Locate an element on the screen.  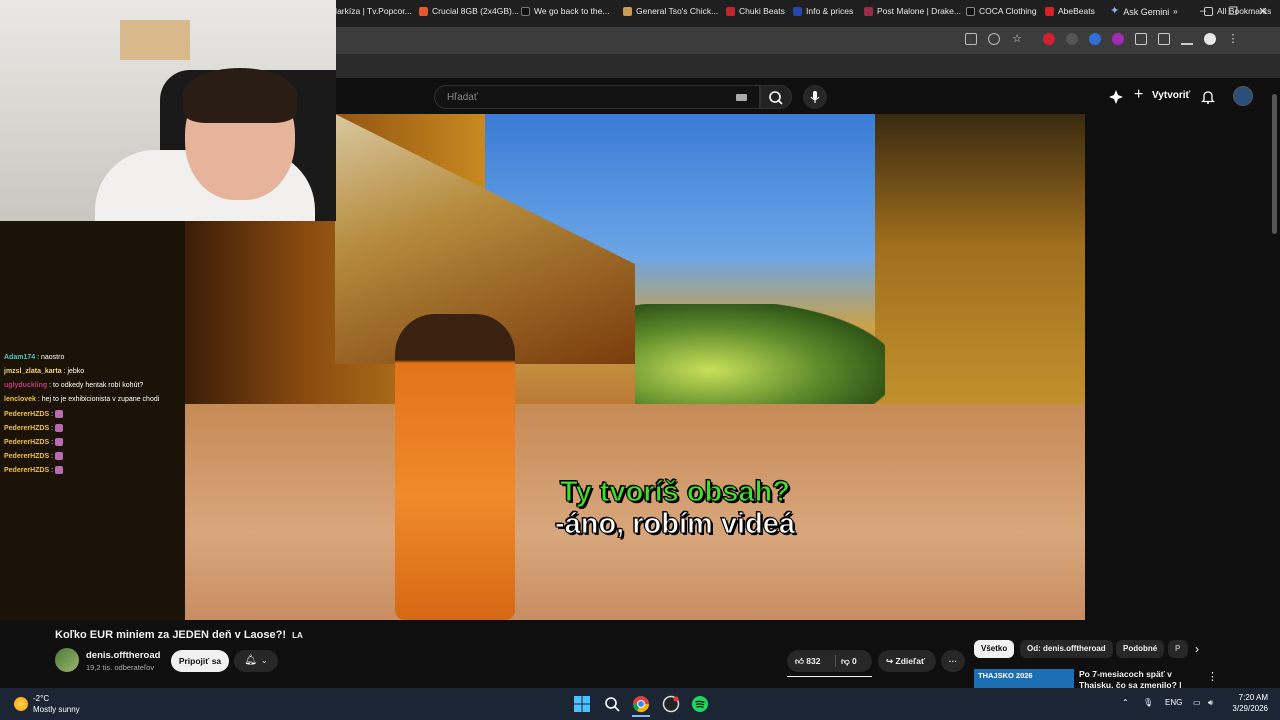
channel-subscriber-count: 19,2 tis. odberateľov is located at coordinates (120, 667).